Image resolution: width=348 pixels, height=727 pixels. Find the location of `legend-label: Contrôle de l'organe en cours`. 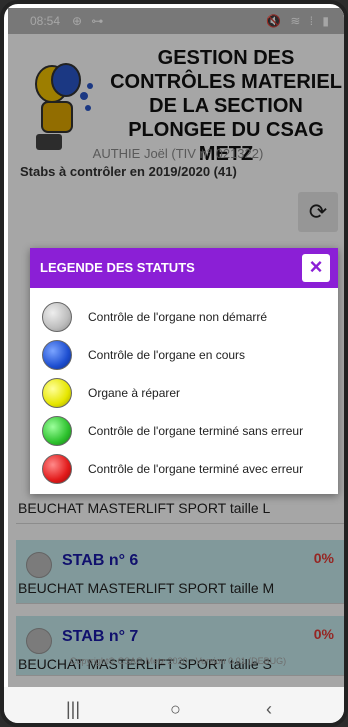

legend-label: Contrôle de l'organe en cours is located at coordinates (167, 355).